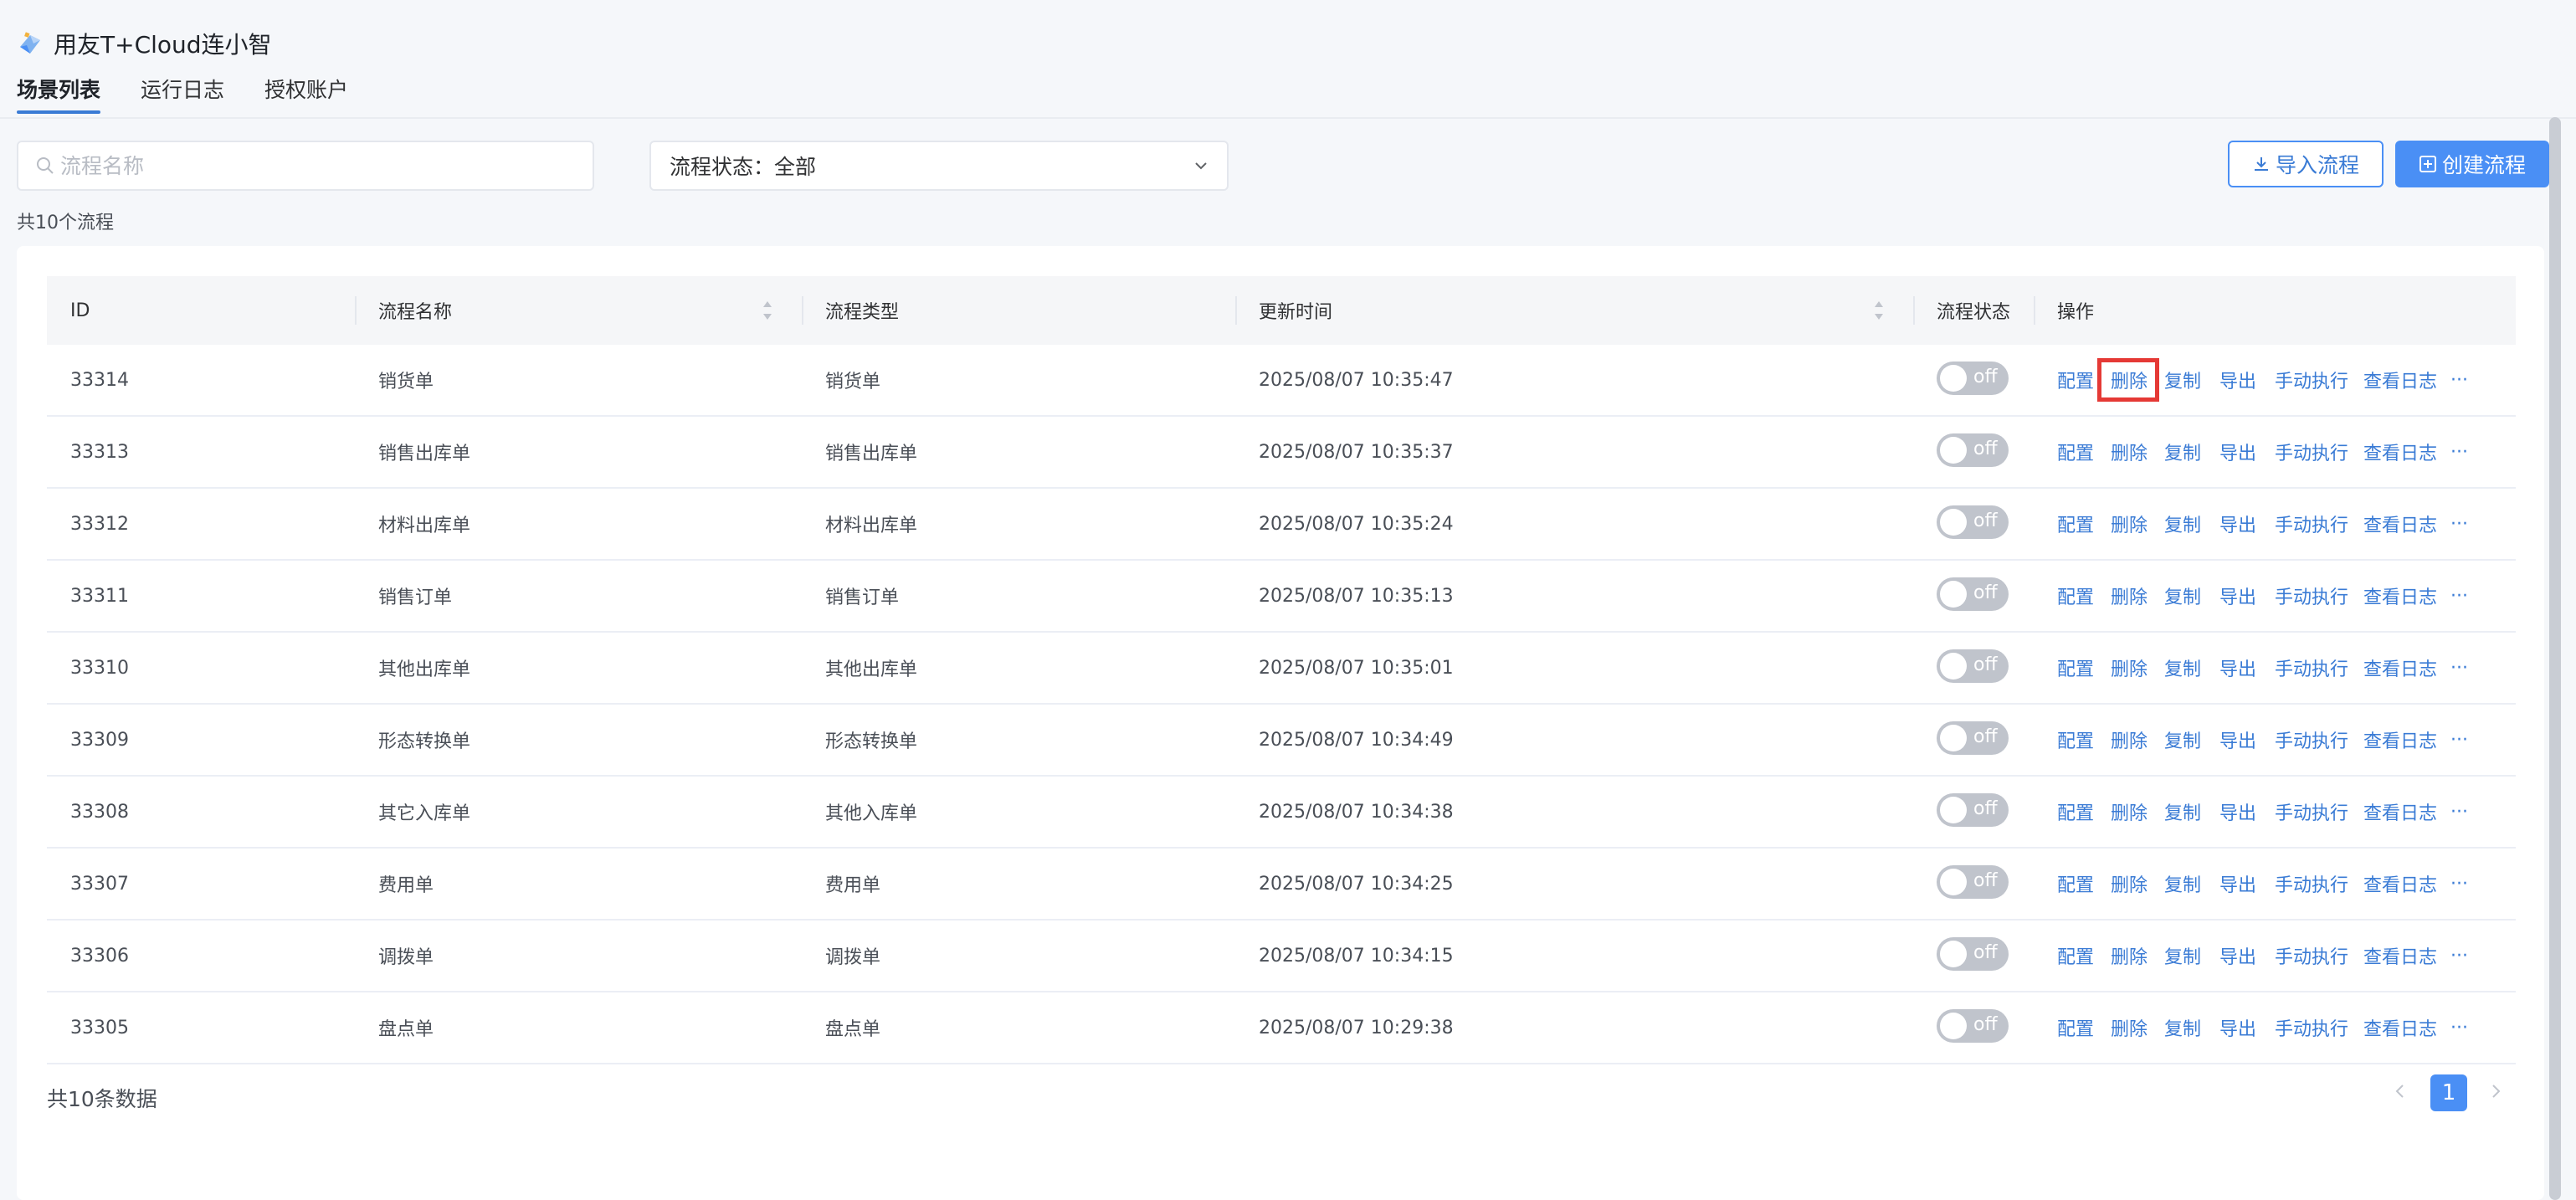 Image resolution: width=2576 pixels, height=1200 pixels. What do you see at coordinates (2128, 380) in the screenshot?
I see `highlight-box` at bounding box center [2128, 380].